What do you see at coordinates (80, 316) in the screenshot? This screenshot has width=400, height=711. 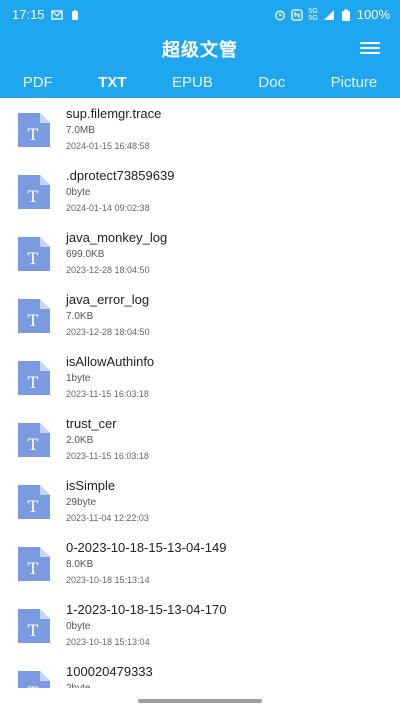 I see `file-size: 7.0KB` at bounding box center [80, 316].